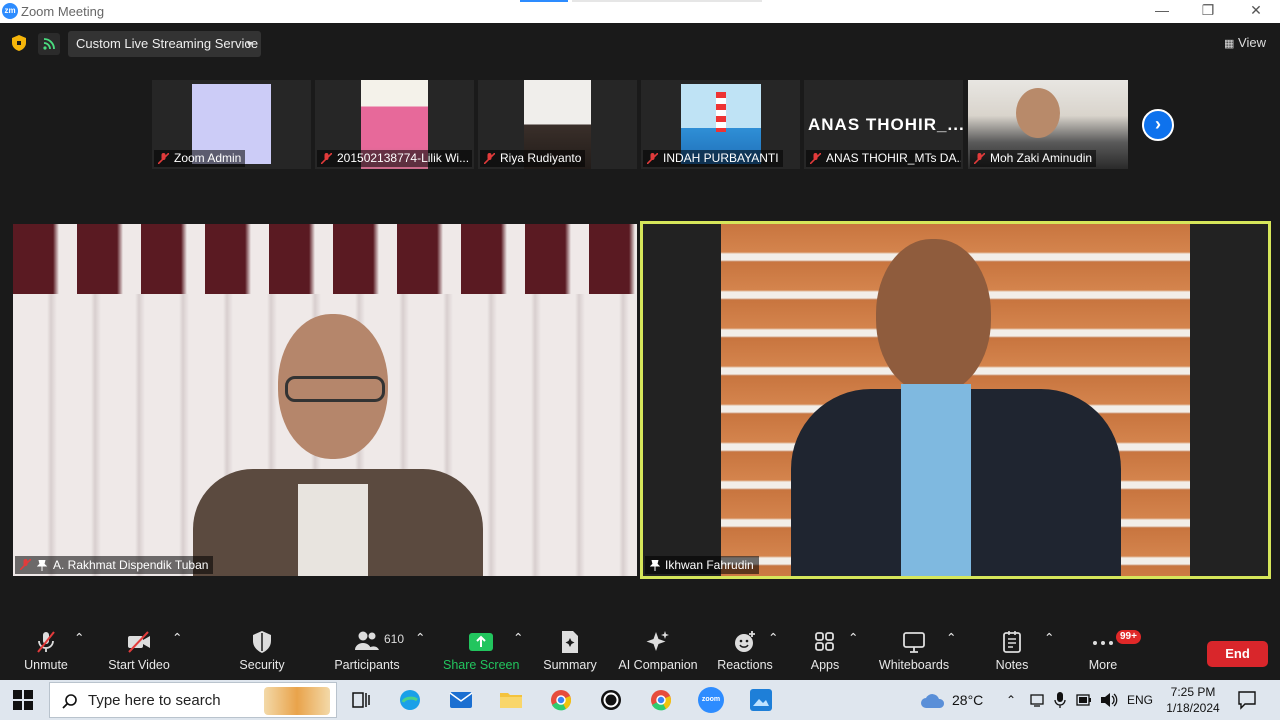 The width and height of the screenshot is (1280, 720). What do you see at coordinates (367, 640) in the screenshot?
I see `participants-icon` at bounding box center [367, 640].